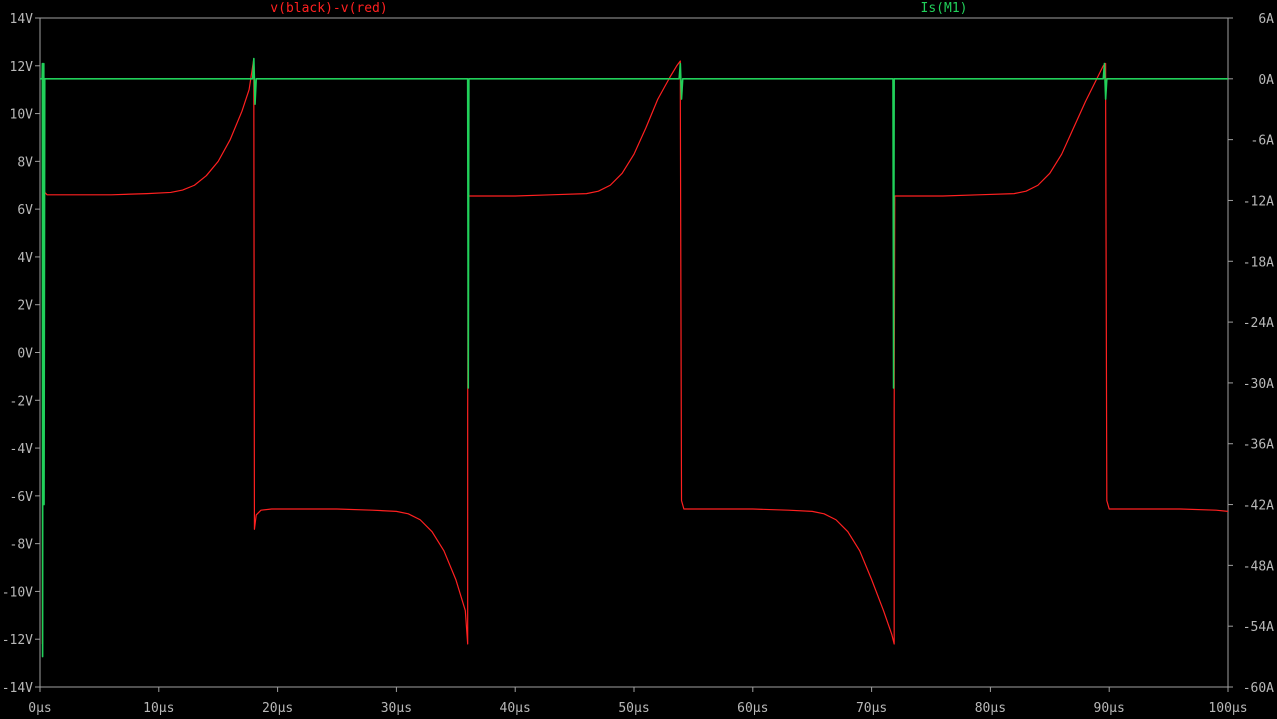 This screenshot has width=1277, height=719. What do you see at coordinates (1258, 688) in the screenshot?
I see `y-right-tick-label: -60A` at bounding box center [1258, 688].